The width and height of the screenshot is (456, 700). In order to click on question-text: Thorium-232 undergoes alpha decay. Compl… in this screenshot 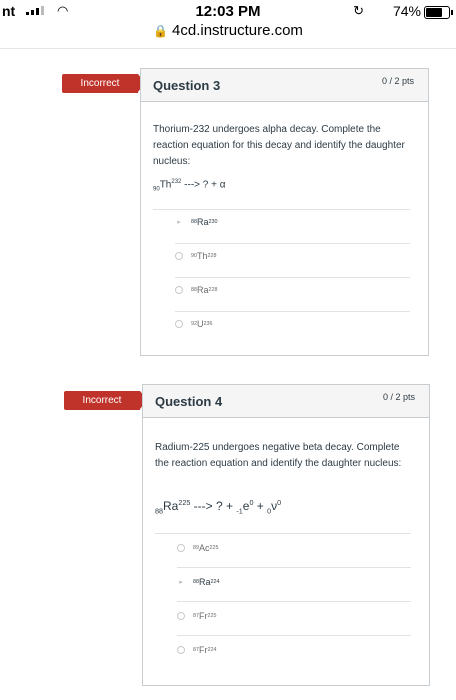, I will do `click(279, 145)`.